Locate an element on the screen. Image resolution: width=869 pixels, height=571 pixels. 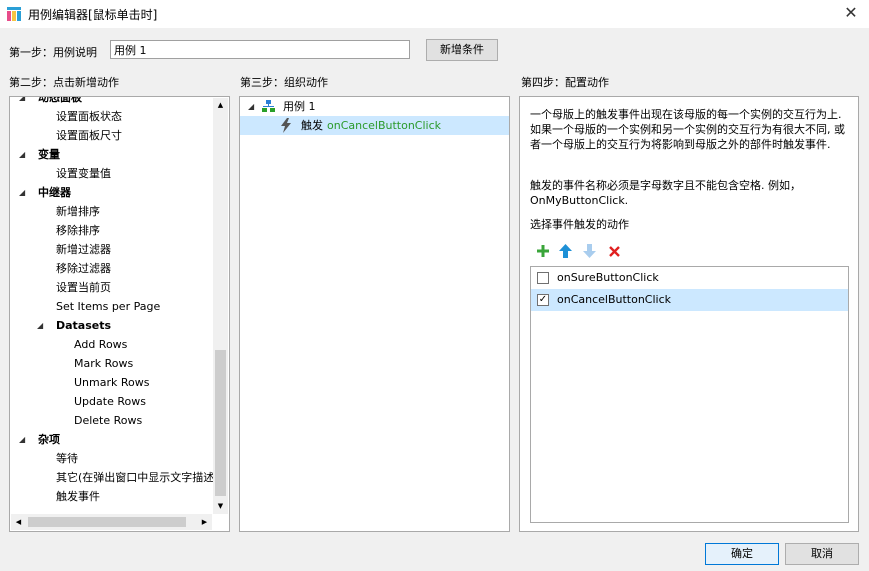
tree-item: Mark Rows is located at coordinates (110, 363).